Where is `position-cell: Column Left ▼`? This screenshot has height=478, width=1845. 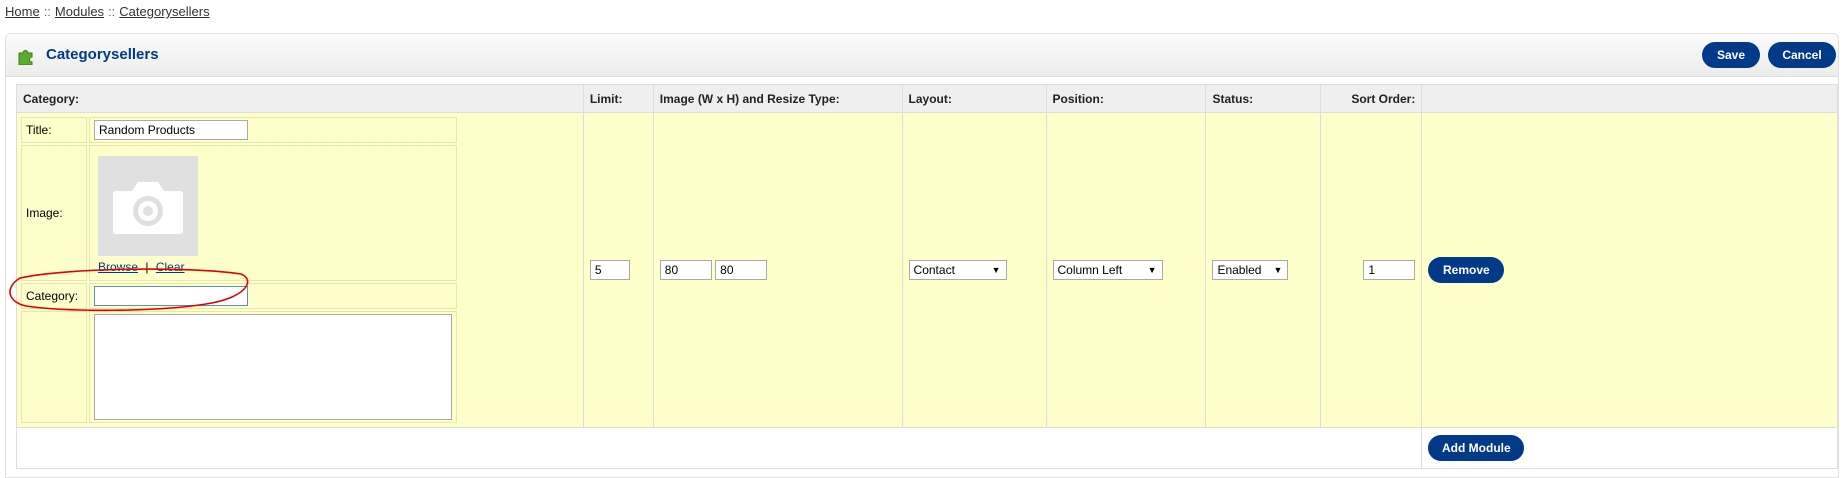
position-cell: Column Left ▼ is located at coordinates (1126, 270).